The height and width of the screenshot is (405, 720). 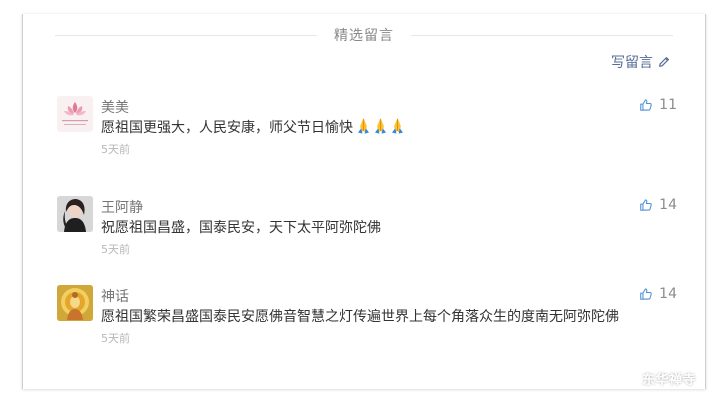 I want to click on watermark: 东华禅寺, so click(x=656, y=378).